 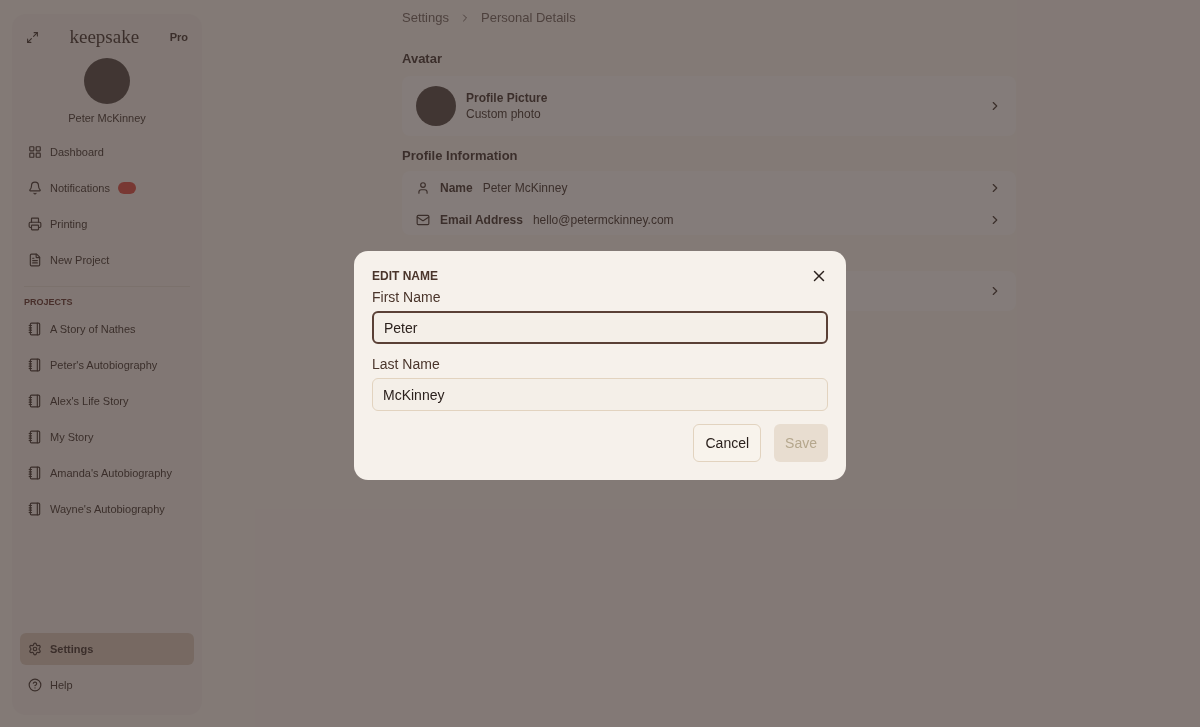 What do you see at coordinates (407, 297) in the screenshot?
I see `field-label: First Name` at bounding box center [407, 297].